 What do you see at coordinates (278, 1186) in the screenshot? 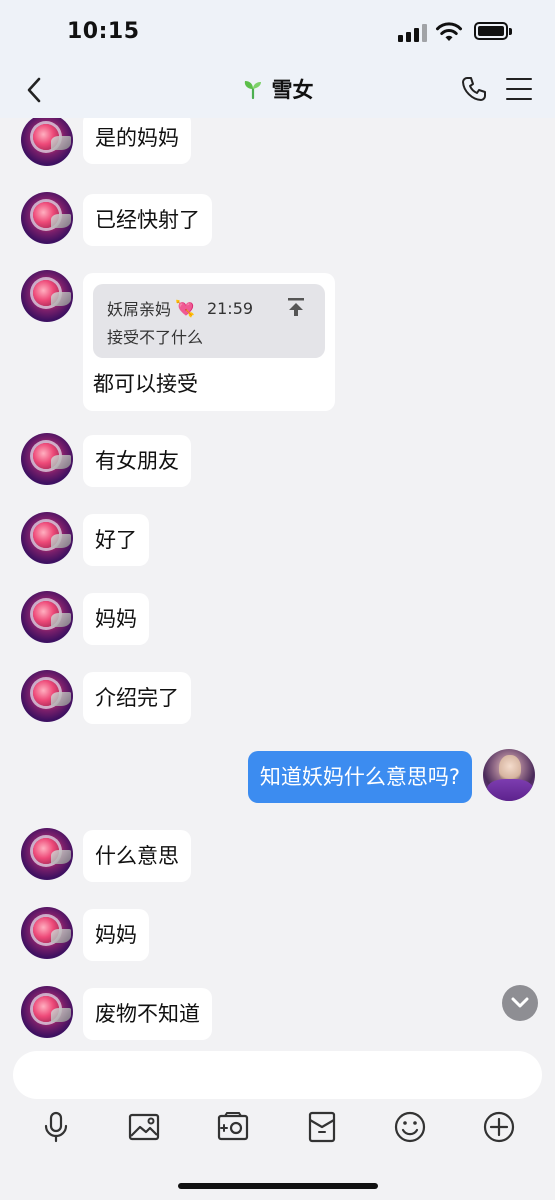
I see `home-indicator` at bounding box center [278, 1186].